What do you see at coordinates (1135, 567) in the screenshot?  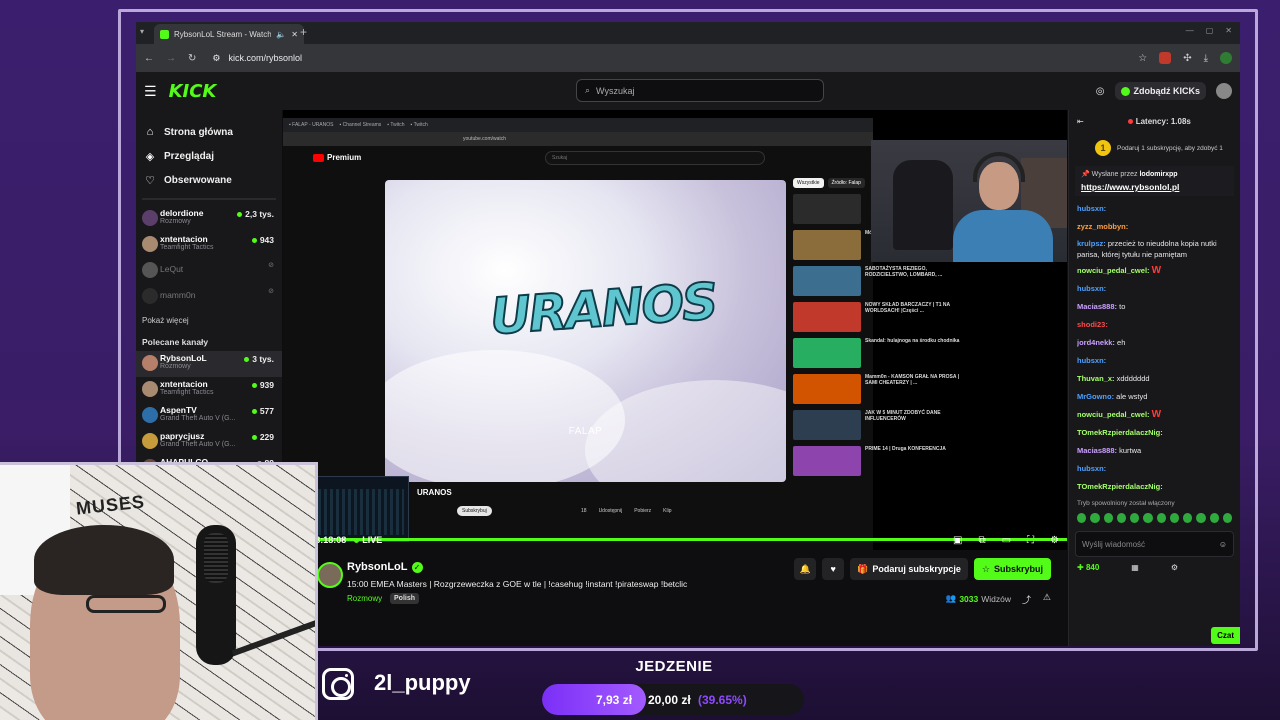 I see `calendar-icon: ▦` at bounding box center [1135, 567].